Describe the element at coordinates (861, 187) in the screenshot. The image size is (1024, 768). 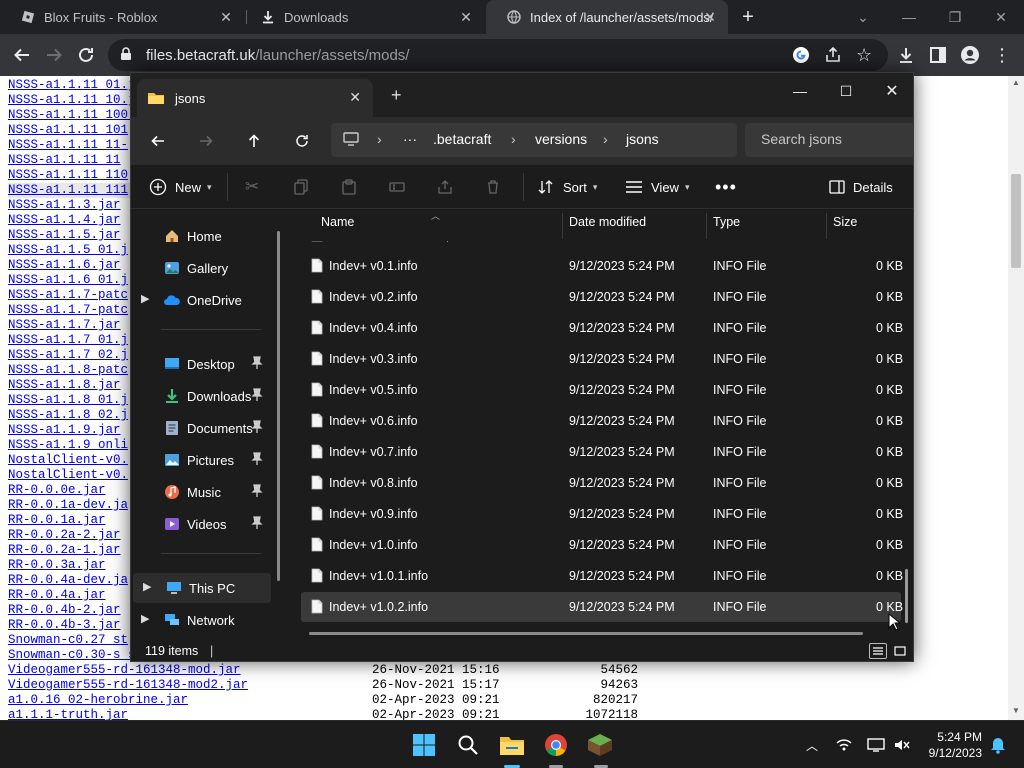
I see `details-button: Details` at that location.